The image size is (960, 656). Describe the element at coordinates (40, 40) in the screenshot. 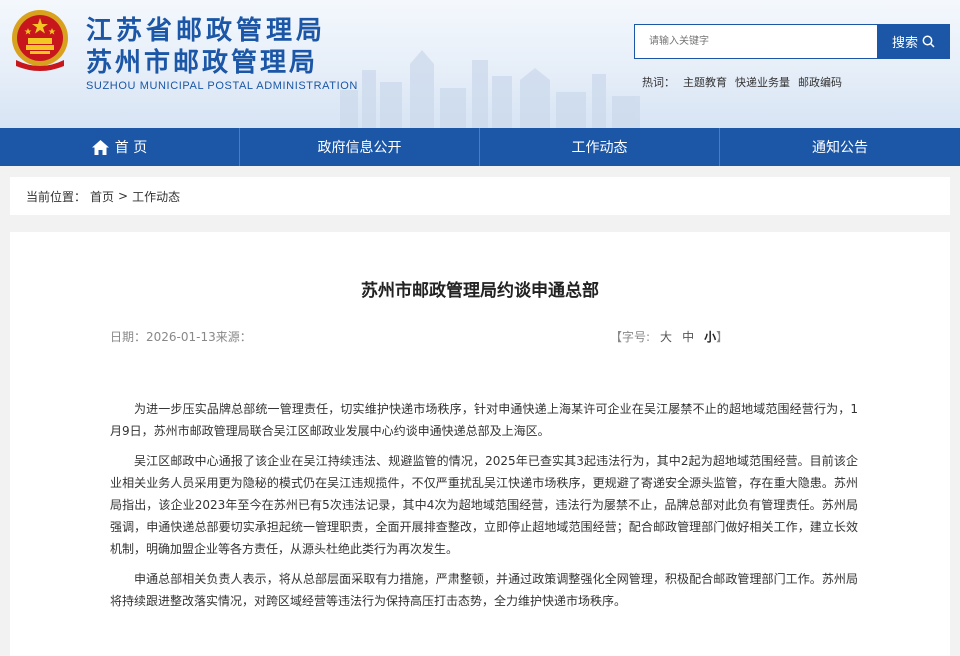

I see `national-emblem-logo` at that location.